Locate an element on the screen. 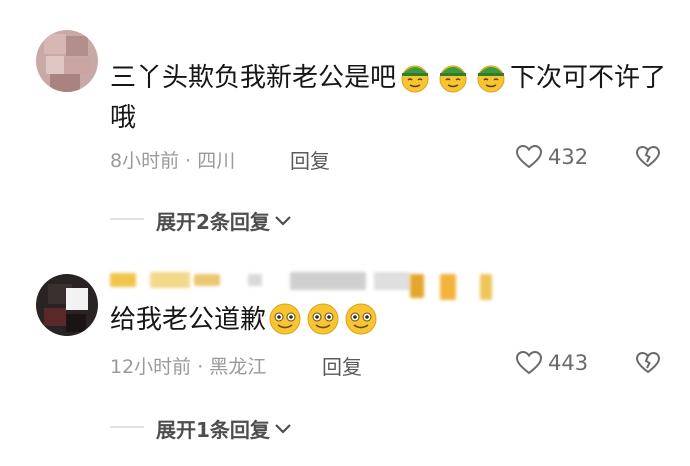 The width and height of the screenshot is (690, 466). like-button: 432 is located at coordinates (552, 157).